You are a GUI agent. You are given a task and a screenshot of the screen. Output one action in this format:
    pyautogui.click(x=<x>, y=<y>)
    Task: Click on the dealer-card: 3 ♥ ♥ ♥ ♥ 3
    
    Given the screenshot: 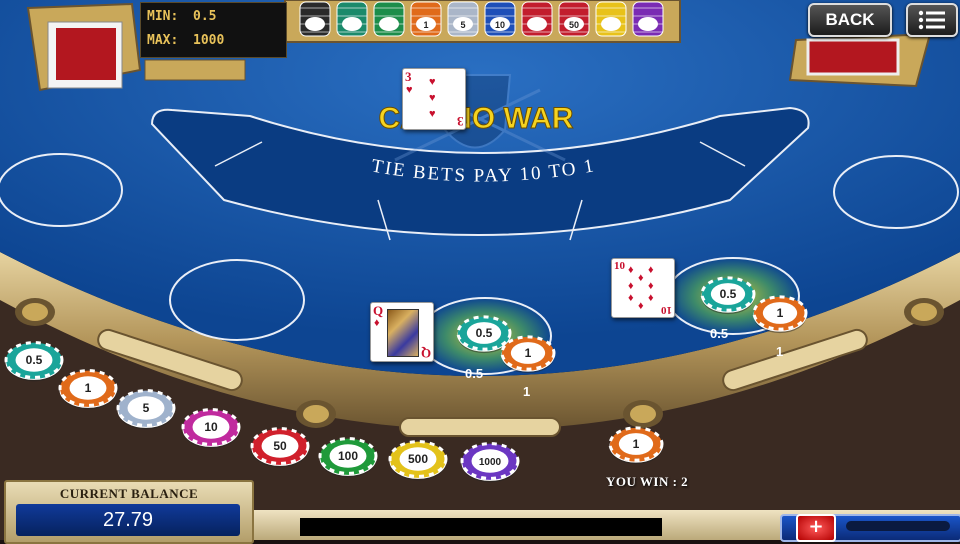 What is the action you would take?
    pyautogui.click(x=434, y=99)
    